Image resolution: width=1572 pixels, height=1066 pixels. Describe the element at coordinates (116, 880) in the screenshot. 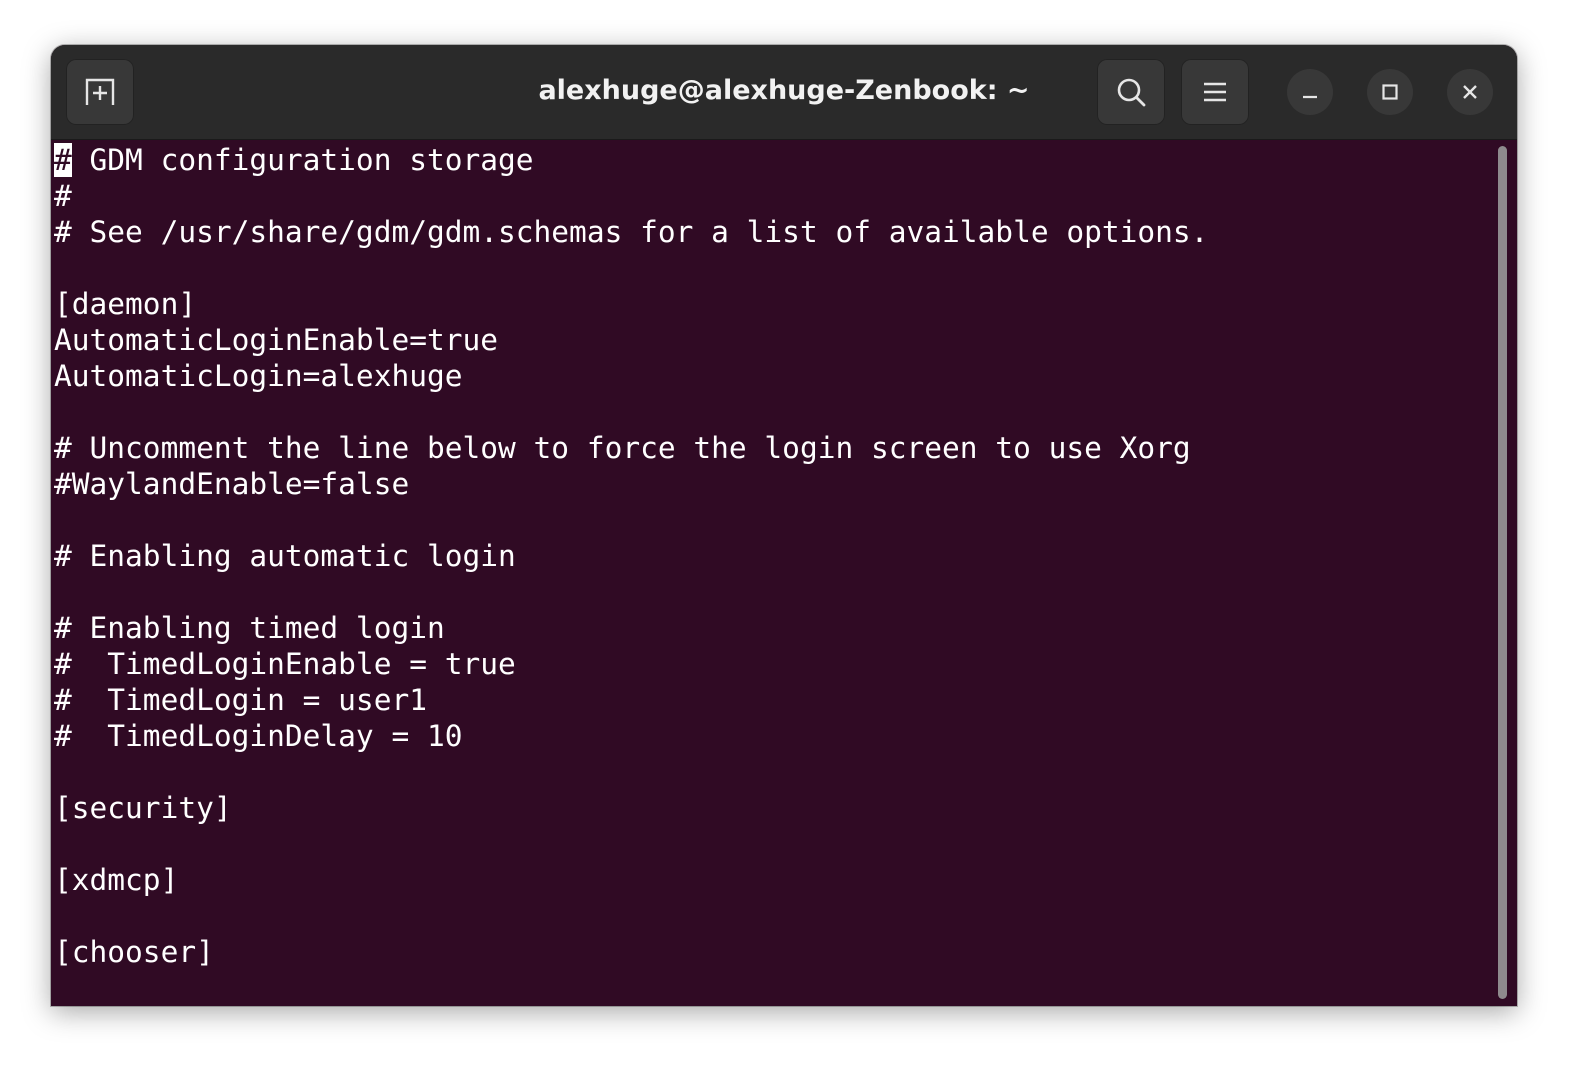

I see `terminal-line: [xdmcp]` at that location.